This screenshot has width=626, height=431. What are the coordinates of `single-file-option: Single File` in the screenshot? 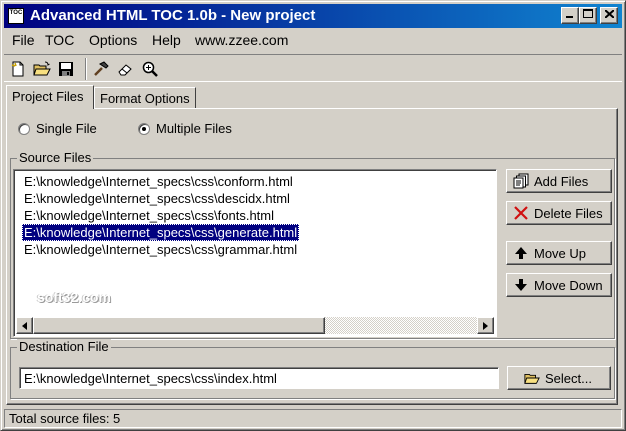 It's located at (57, 128).